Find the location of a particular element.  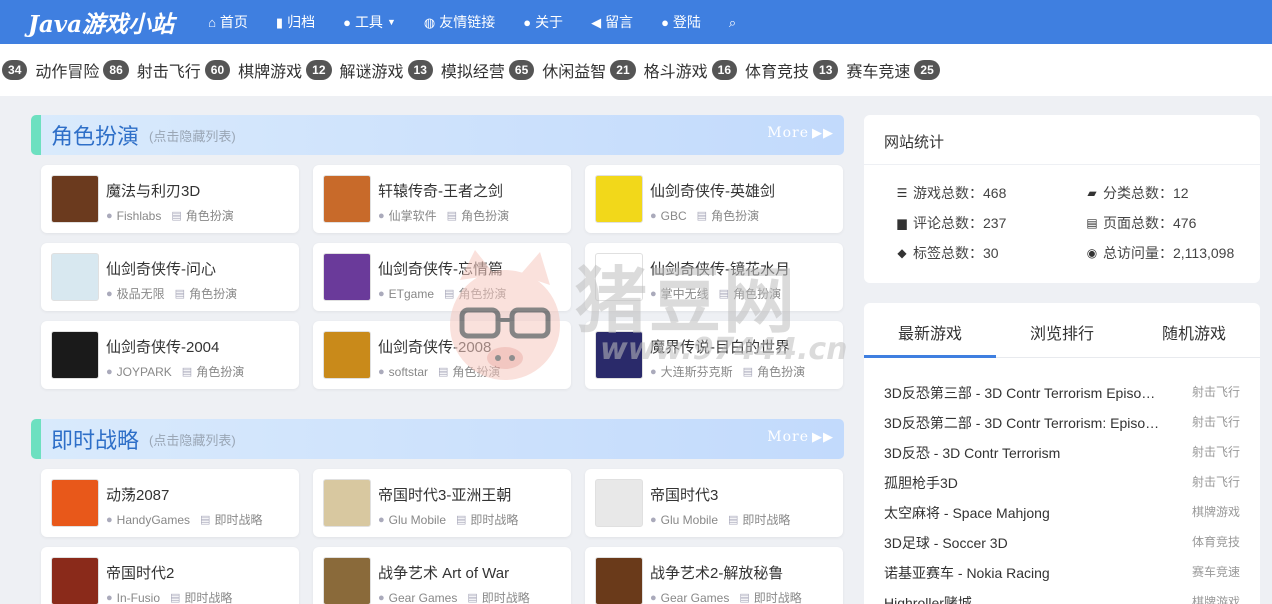

category-item: 戏34 is located at coordinates (14, 70).